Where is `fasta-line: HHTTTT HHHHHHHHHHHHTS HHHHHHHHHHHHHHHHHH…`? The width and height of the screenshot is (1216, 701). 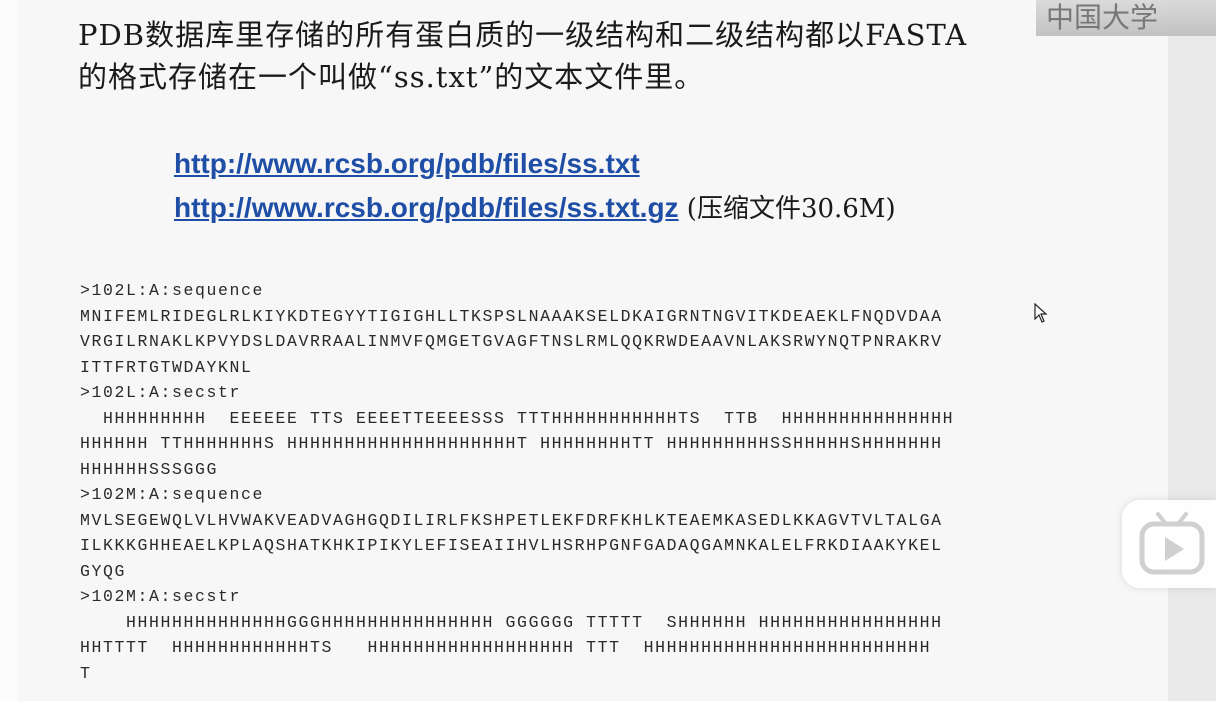 fasta-line: HHTTTT HHHHHHHHHHHHTS HHHHHHHHHHHHHHHHHH… is located at coordinates (506, 647).